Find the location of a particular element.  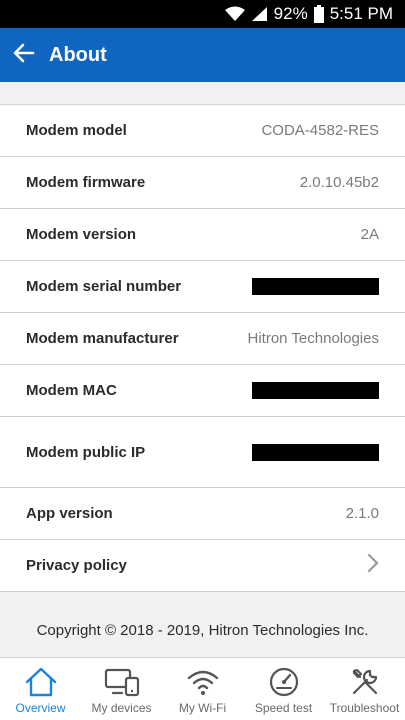

nav-label: Troubleshoot is located at coordinates (364, 708).